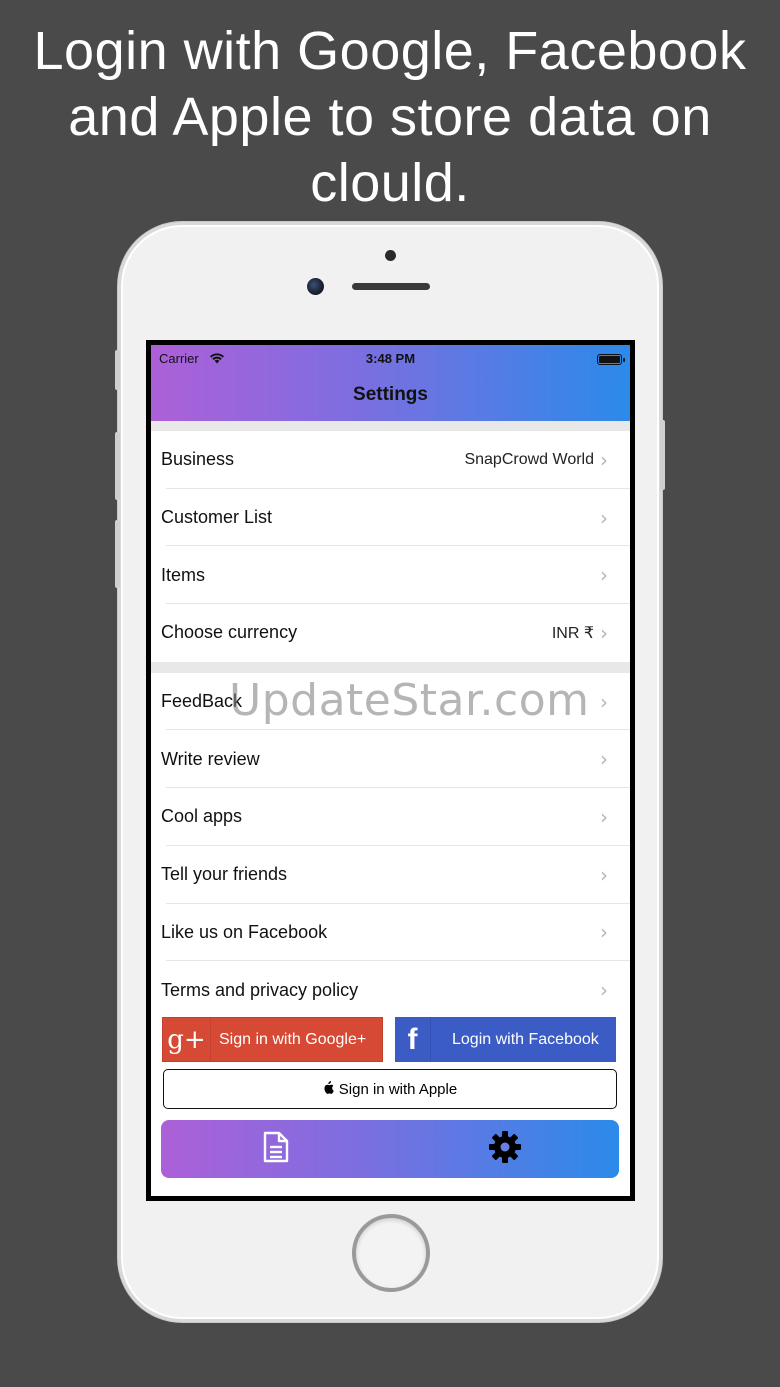  Describe the element at coordinates (260, 989) in the screenshot. I see `row-label: Terms and privacy policy` at that location.